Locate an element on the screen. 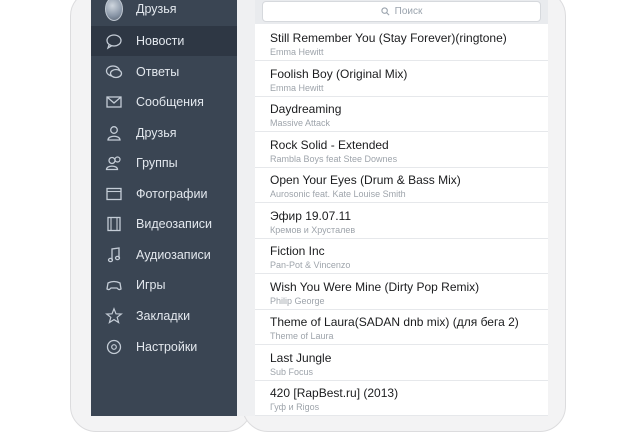  sidebar-item-games: Игры is located at coordinates (164, 285).